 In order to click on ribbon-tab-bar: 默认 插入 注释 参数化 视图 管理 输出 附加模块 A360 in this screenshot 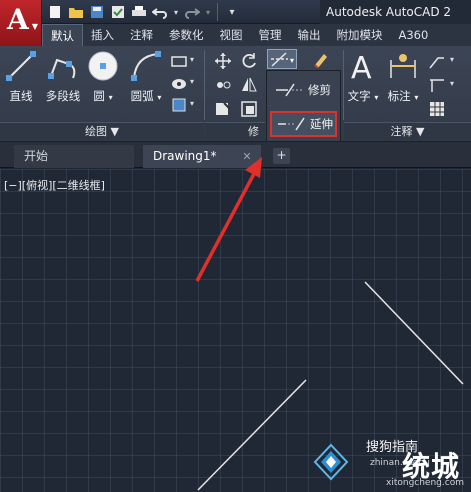, I will do `click(256, 35)`.